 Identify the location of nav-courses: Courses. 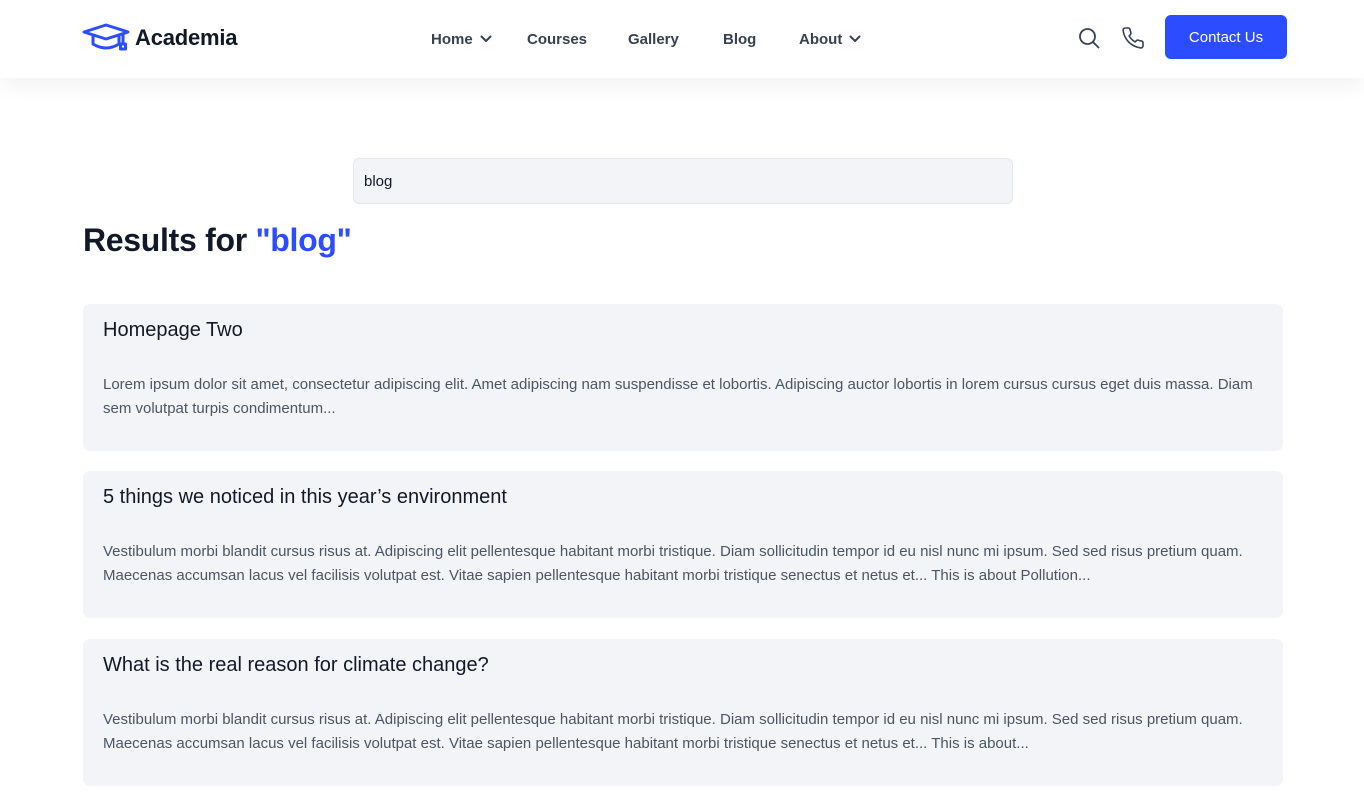
(557, 39).